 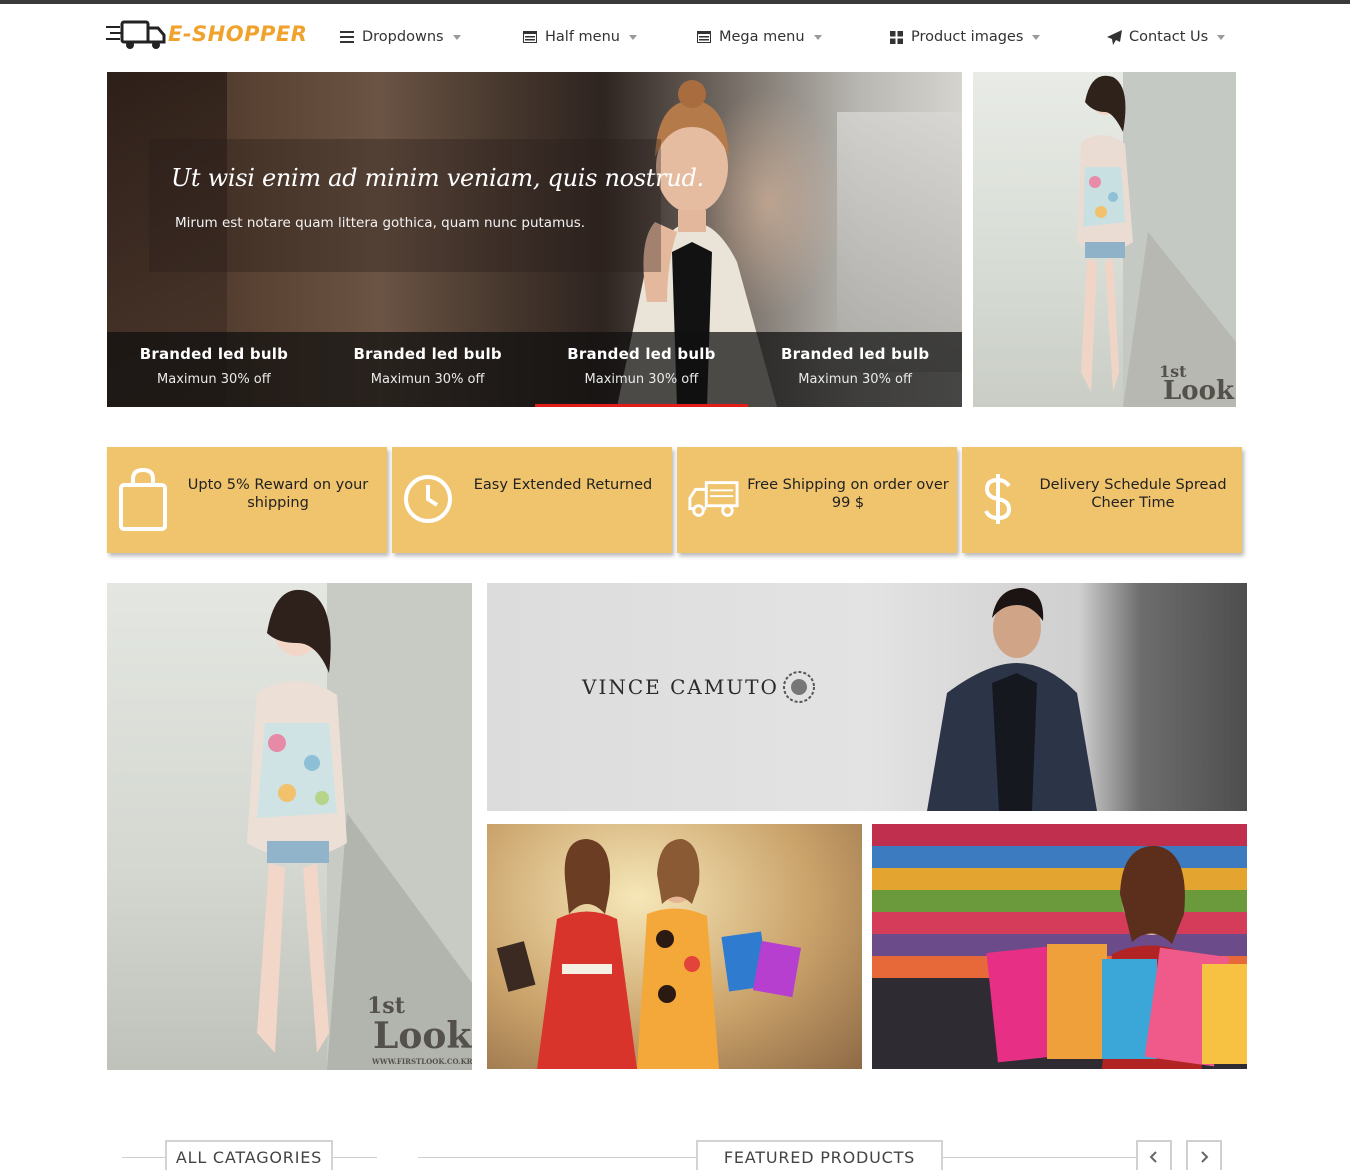 I want to click on shopping-bags-image, so click(x=1059, y=946).